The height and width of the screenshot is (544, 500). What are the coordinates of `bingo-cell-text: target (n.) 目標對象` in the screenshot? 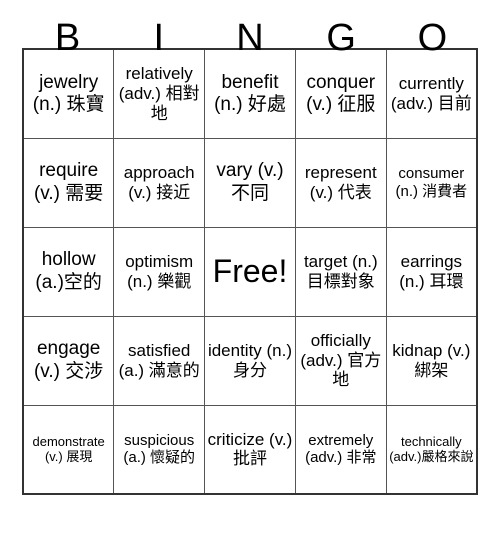 It's located at (340, 271).